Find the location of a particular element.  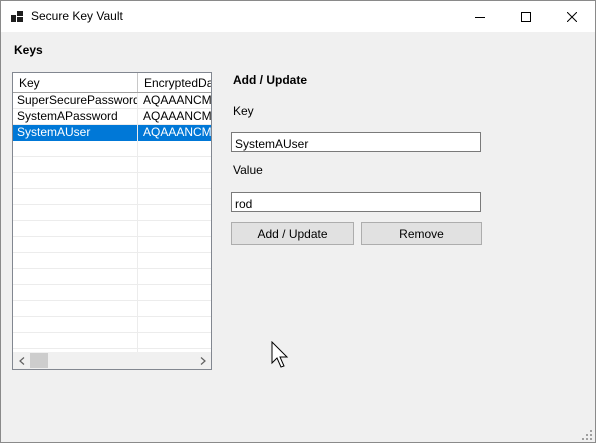

scroll-right-button is located at coordinates (202, 360).